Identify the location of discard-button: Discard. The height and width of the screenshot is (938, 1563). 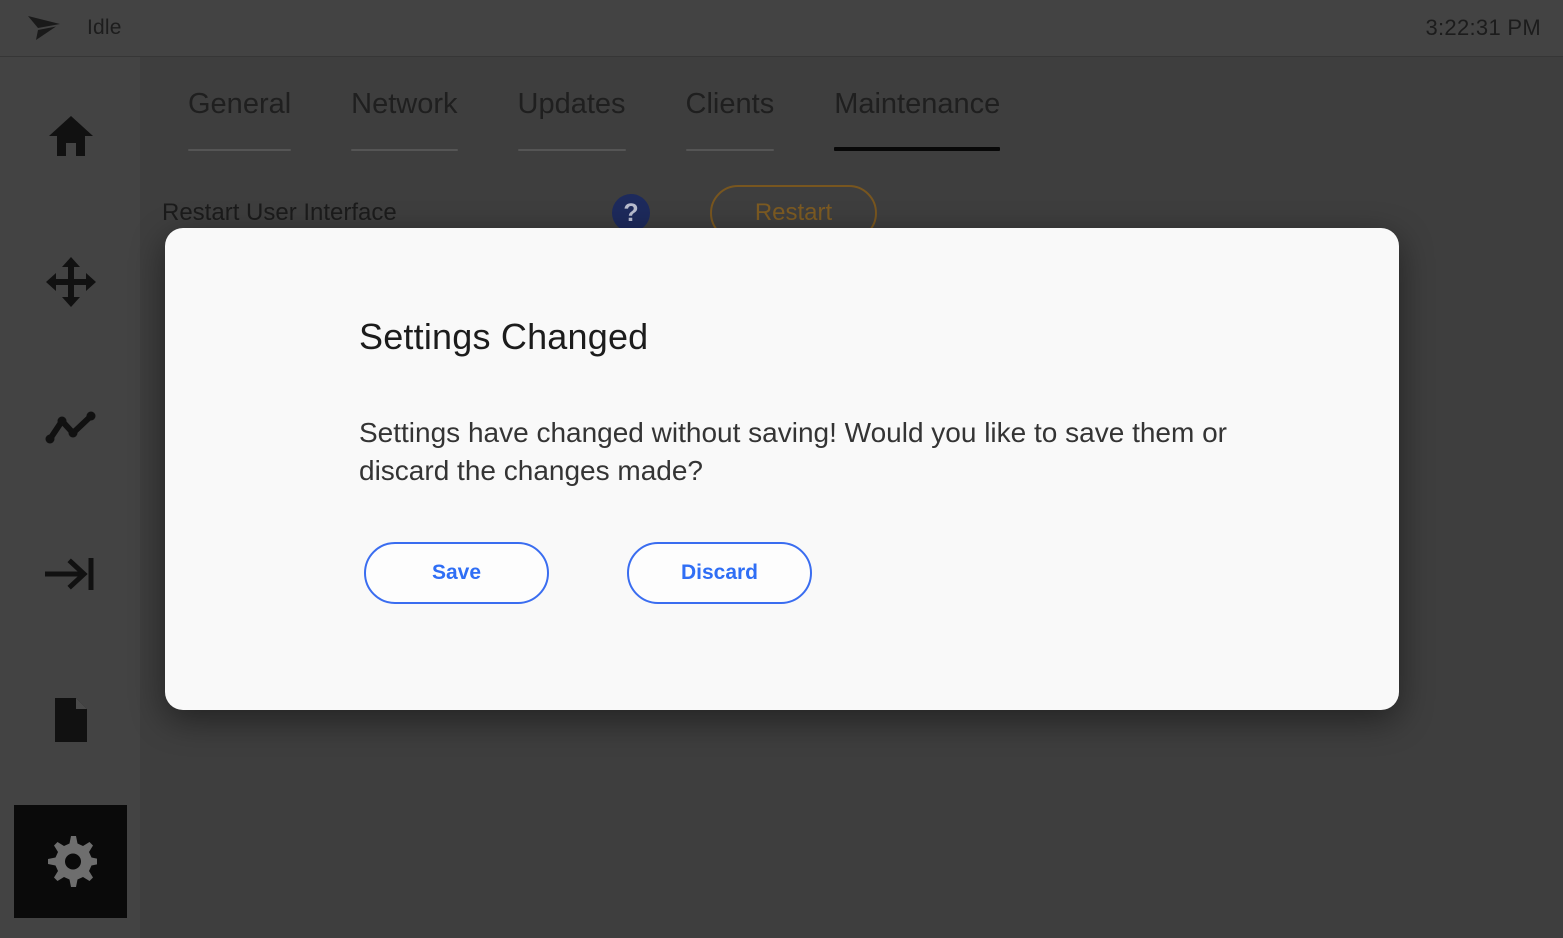
(719, 573).